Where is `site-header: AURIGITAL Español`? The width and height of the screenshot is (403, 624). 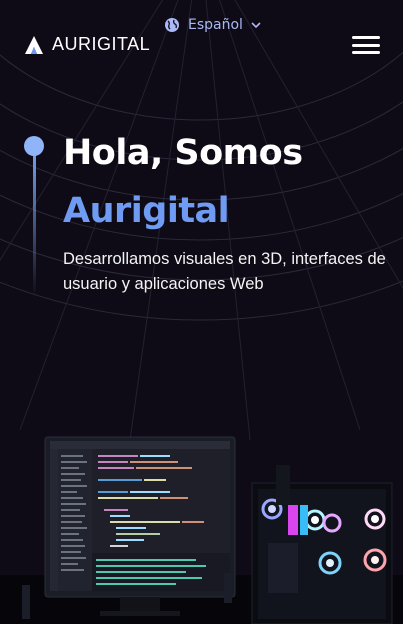 site-header: AURIGITAL Español is located at coordinates (201, 40).